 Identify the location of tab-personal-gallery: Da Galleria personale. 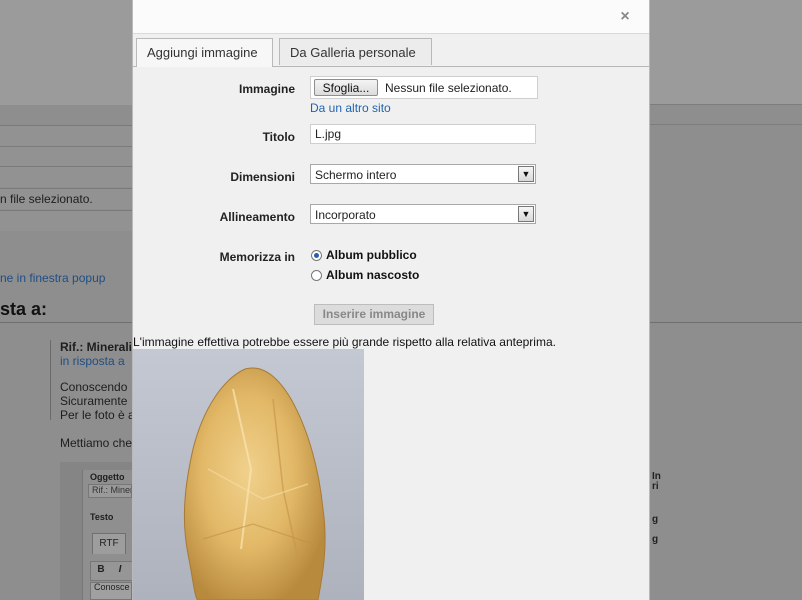
(355, 51).